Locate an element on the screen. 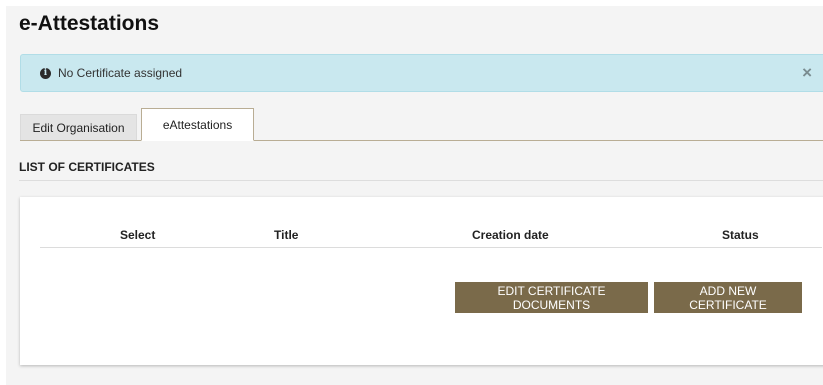 Image resolution: width=823 pixels, height=385 pixels. section-title: LIST OF CERTIFICATES is located at coordinates (87, 167).